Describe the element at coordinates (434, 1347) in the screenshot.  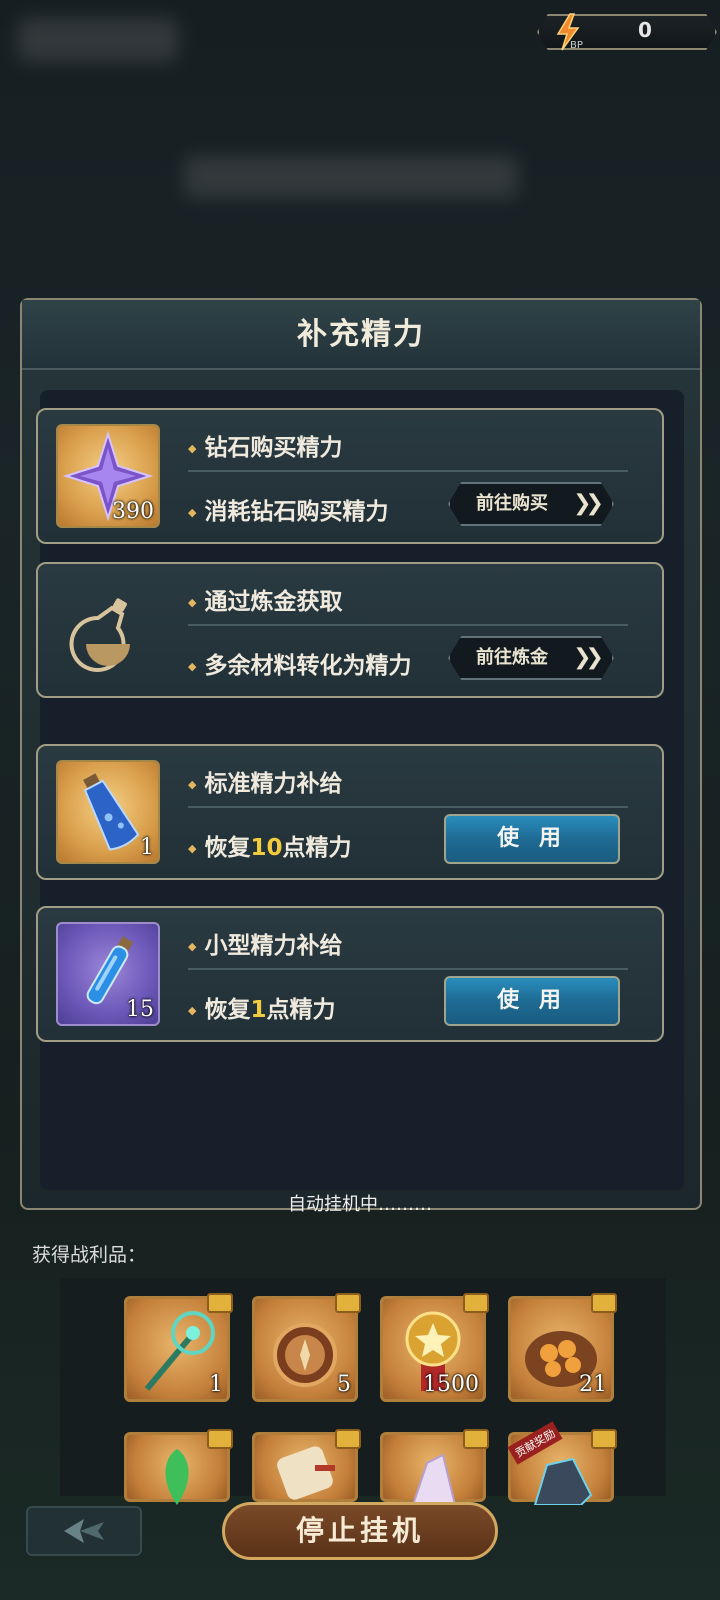
I see `loot-item-medal: 1500` at that location.